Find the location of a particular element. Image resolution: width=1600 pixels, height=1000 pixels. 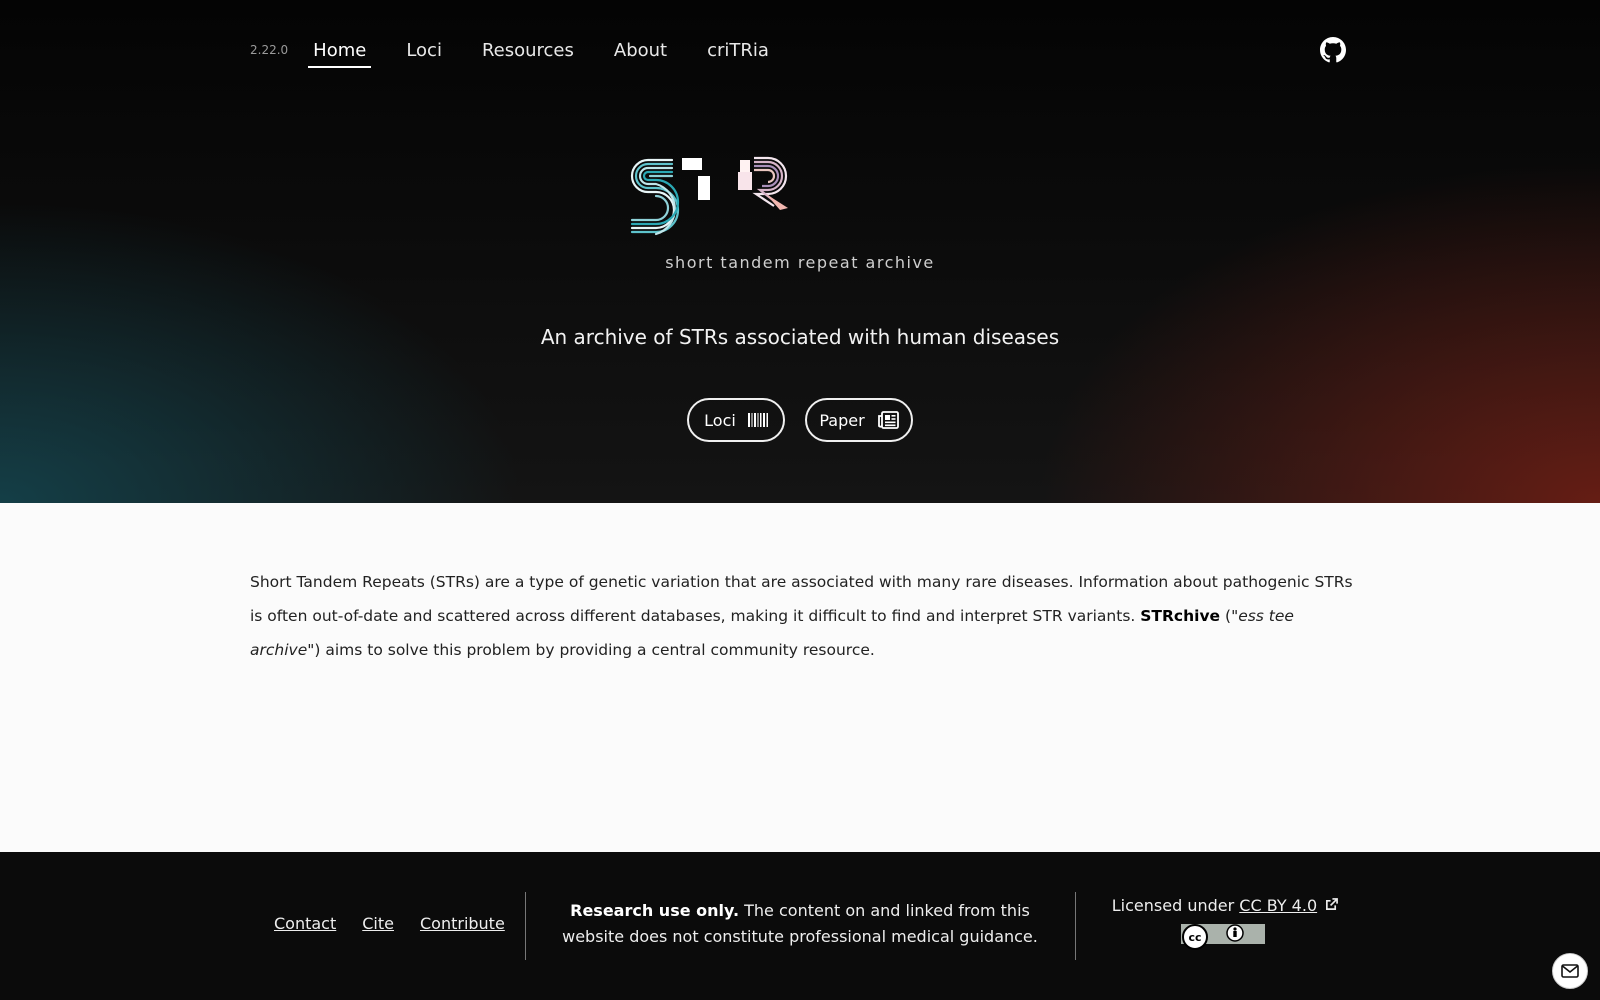

feedback-mail-button is located at coordinates (1570, 971).